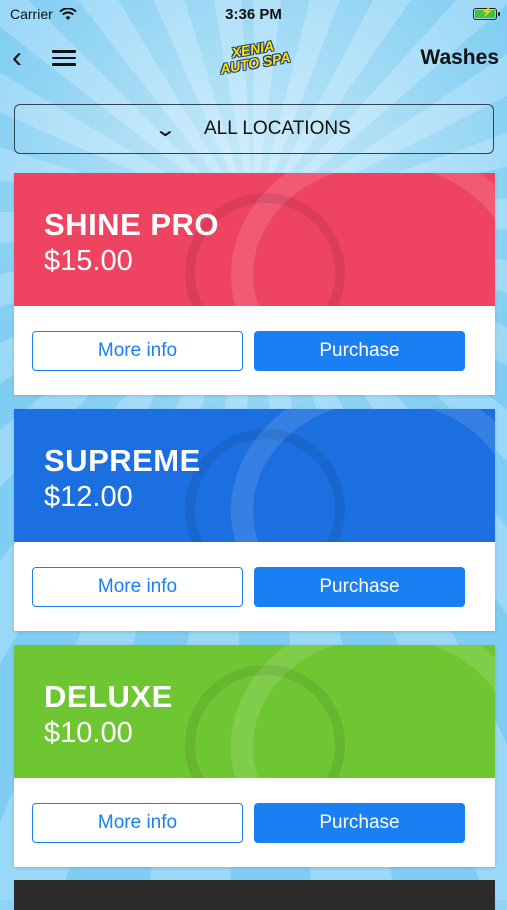 The height and width of the screenshot is (910, 507). I want to click on wash-banner: DELUXE $10.00, so click(254, 711).